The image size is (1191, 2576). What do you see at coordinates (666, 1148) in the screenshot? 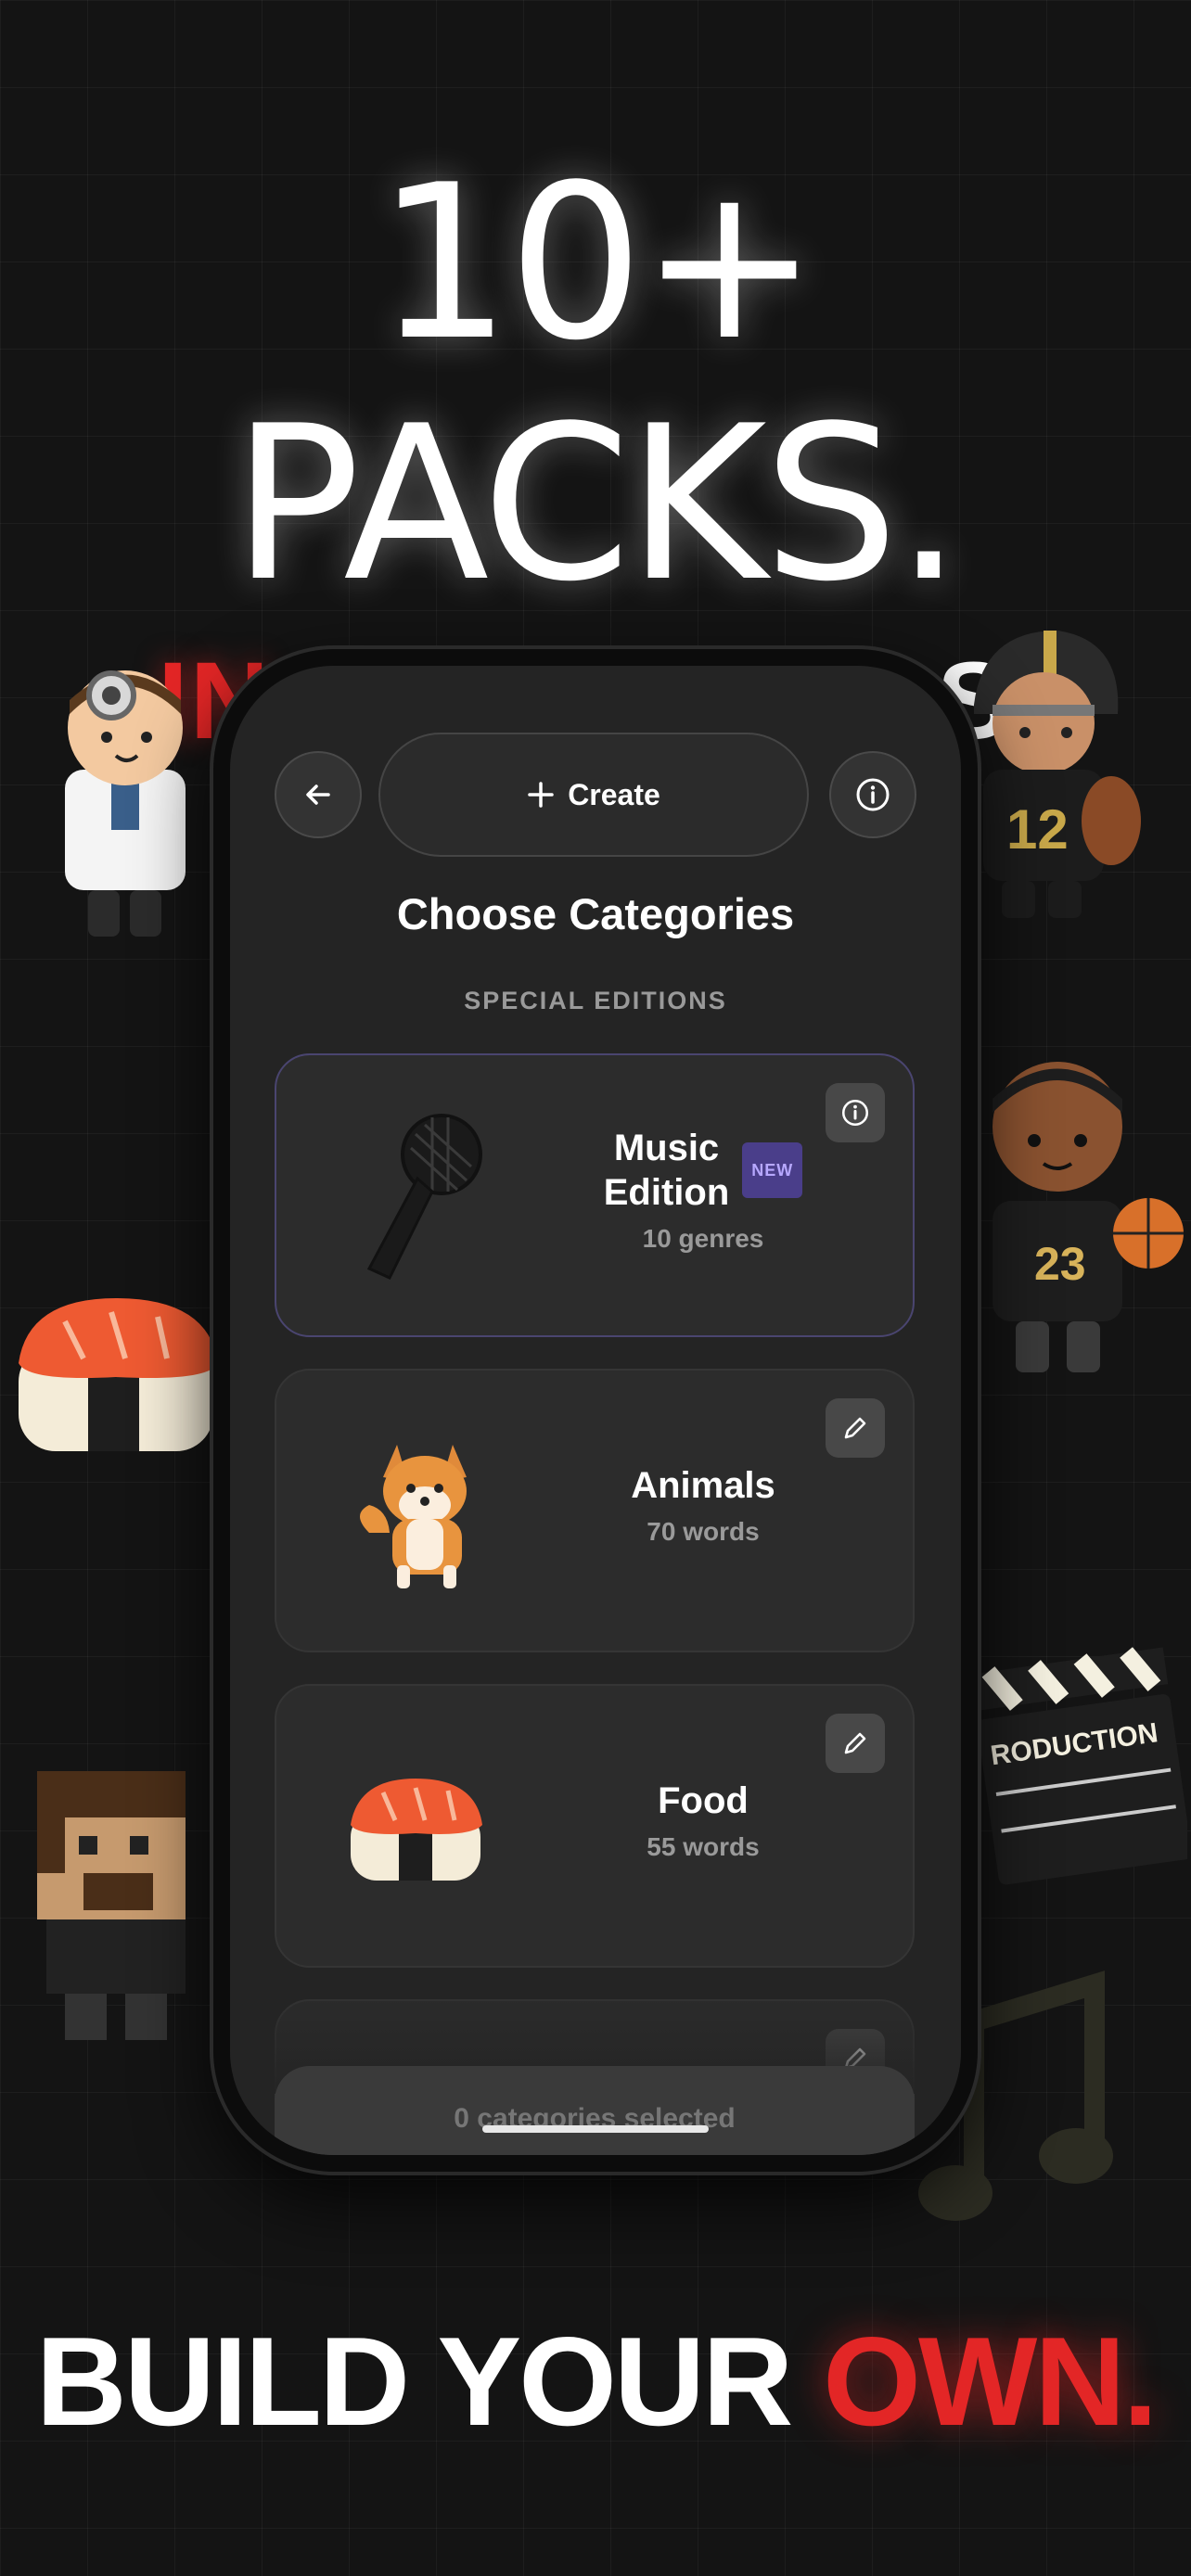
I see `card-name-line-1: Music` at bounding box center [666, 1148].